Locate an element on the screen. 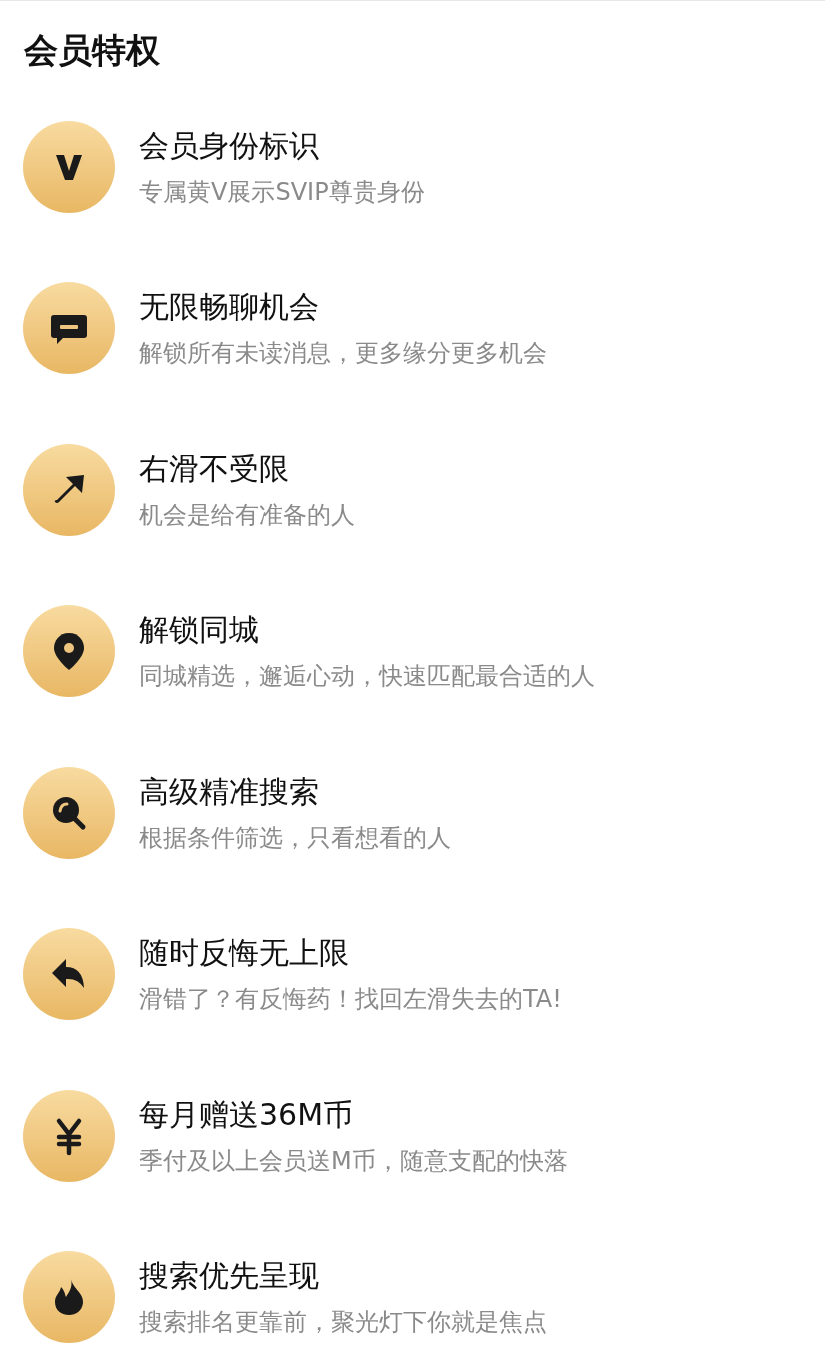 The image size is (825, 1368). privilege-title: 无限畅聊机会 is located at coordinates (229, 307).